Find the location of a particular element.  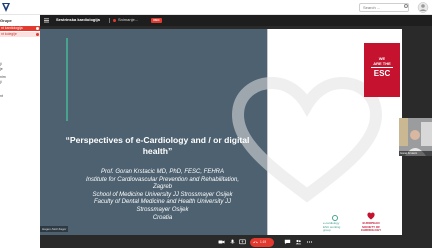

esc-badge: WE ARE THE ESC is located at coordinates (382, 70).